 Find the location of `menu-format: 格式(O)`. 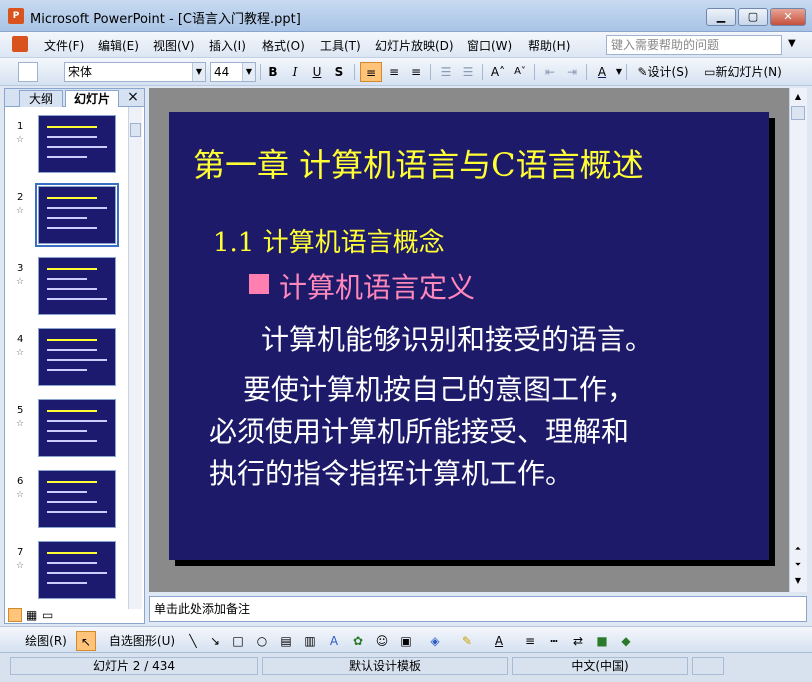

menu-format: 格式(O) is located at coordinates (283, 45).